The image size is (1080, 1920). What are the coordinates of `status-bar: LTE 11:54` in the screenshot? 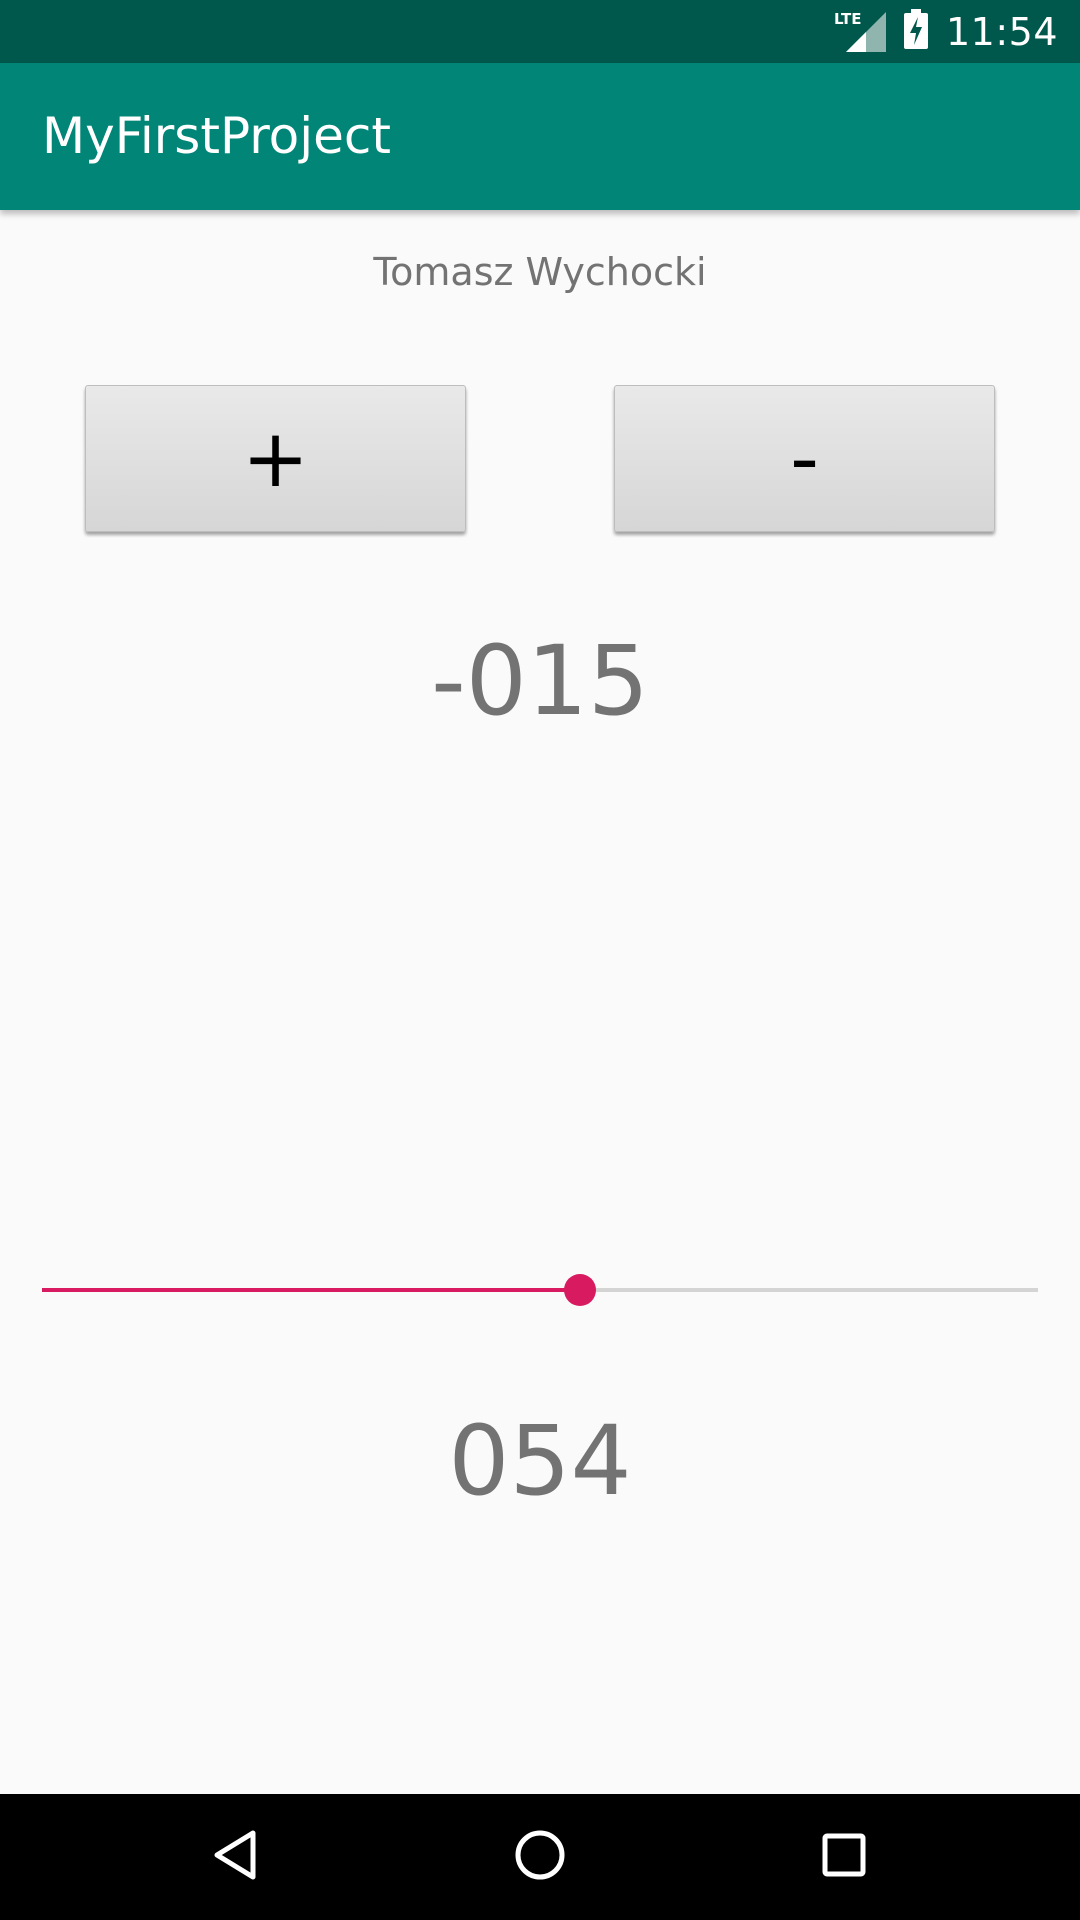 It's located at (540, 31).